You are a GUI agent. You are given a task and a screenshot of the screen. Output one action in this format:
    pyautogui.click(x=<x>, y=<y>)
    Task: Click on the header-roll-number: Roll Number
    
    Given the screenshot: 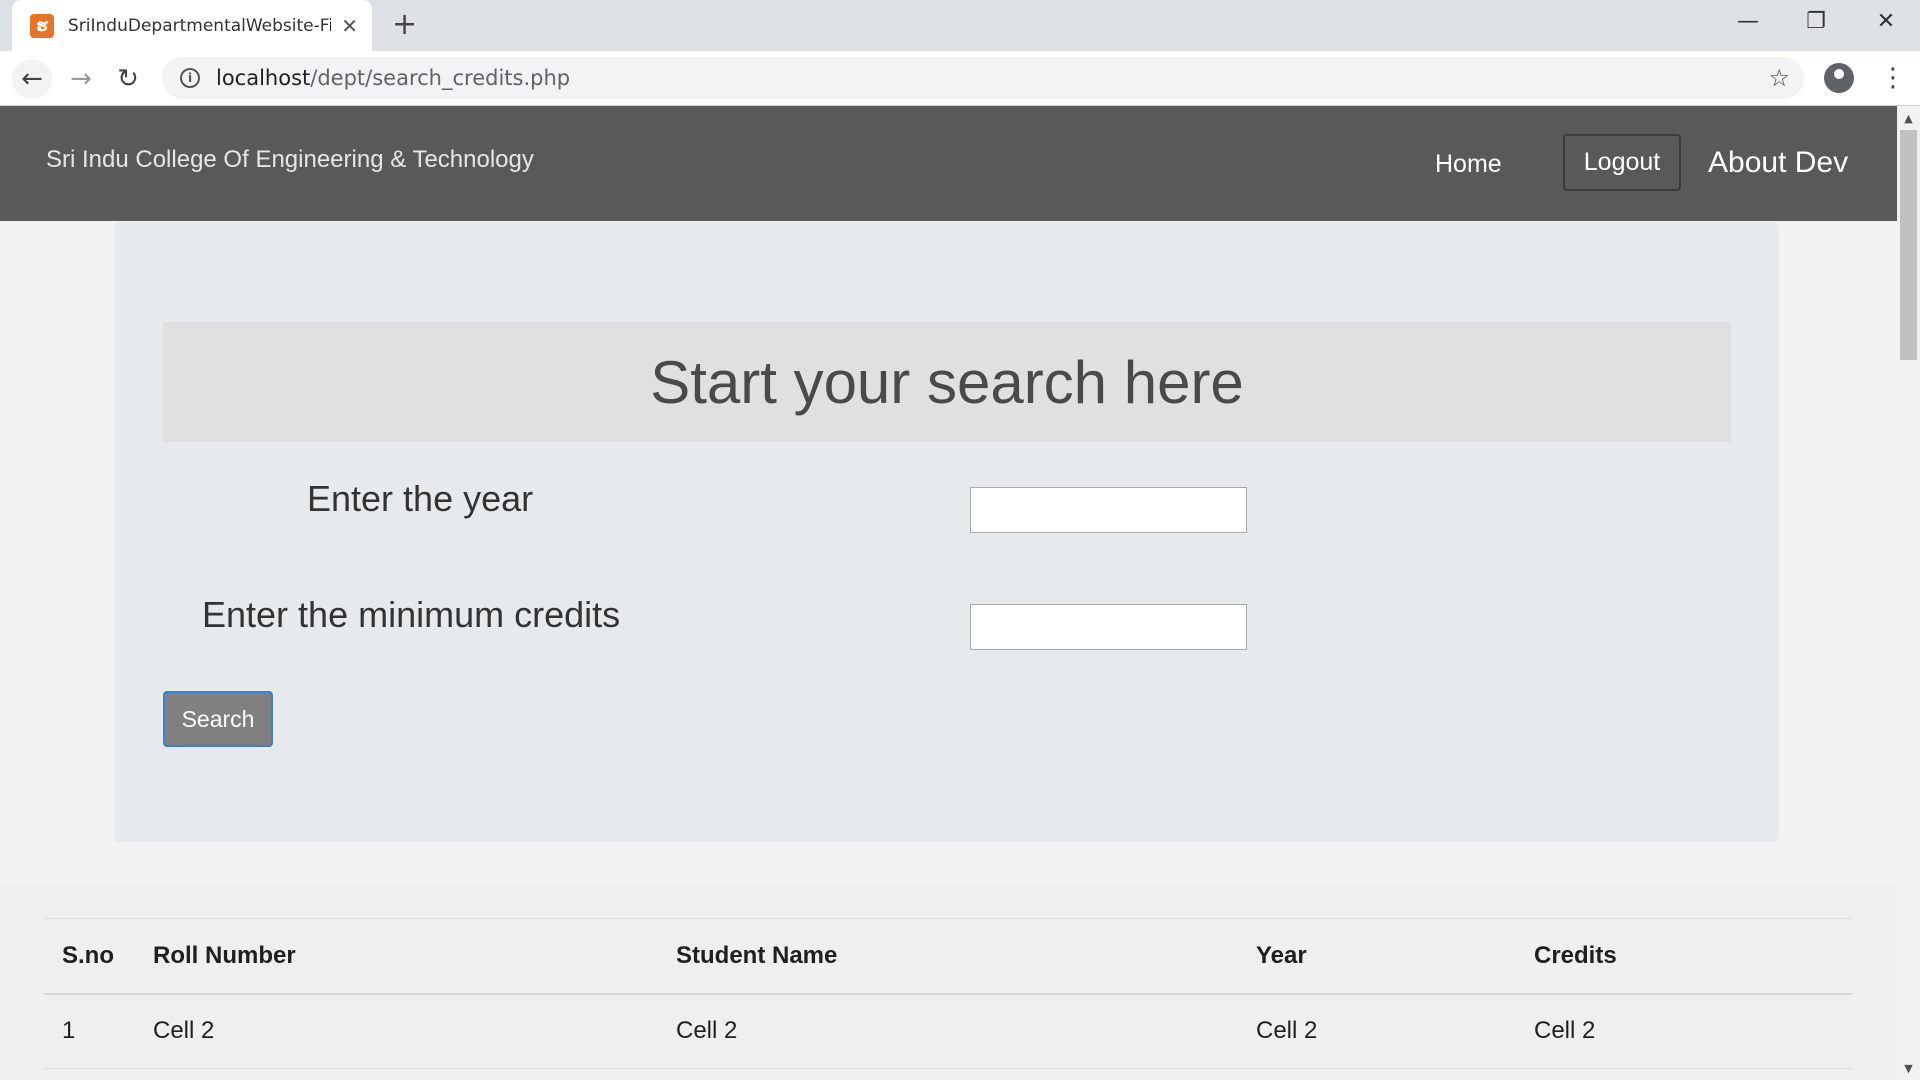 What is the action you would take?
    pyautogui.click(x=396, y=956)
    